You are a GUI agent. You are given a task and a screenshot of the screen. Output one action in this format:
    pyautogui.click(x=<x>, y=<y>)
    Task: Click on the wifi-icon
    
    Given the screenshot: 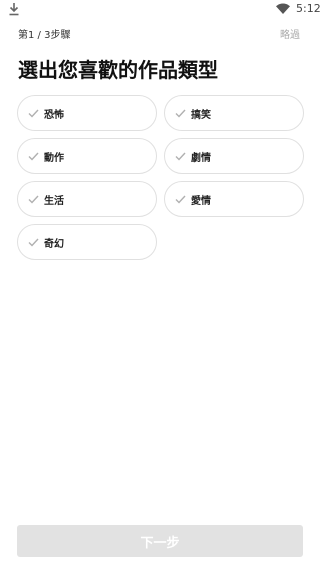 What is the action you would take?
    pyautogui.click(x=283, y=8)
    